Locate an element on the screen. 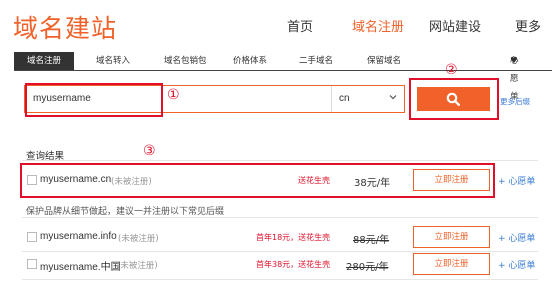 The image size is (558, 289). tld-select: cn is located at coordinates (344, 98).